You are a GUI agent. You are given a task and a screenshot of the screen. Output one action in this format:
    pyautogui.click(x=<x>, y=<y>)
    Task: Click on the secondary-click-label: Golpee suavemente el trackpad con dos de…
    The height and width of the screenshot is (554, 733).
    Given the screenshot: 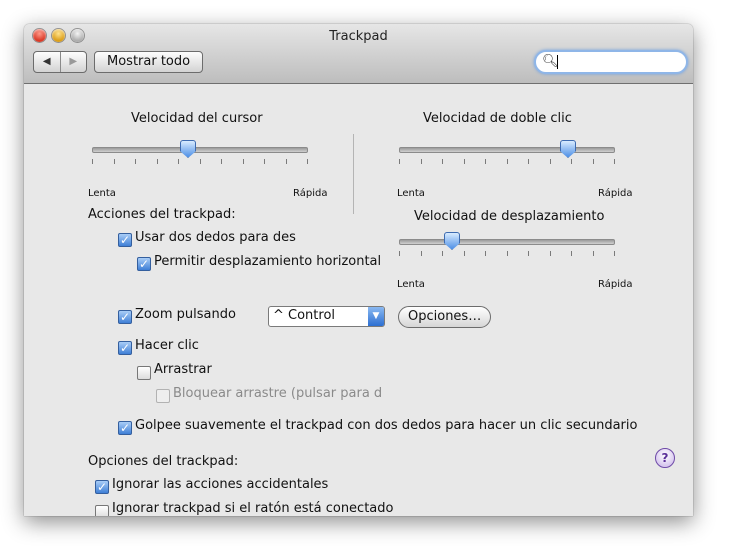 What is the action you would take?
    pyautogui.click(x=386, y=425)
    